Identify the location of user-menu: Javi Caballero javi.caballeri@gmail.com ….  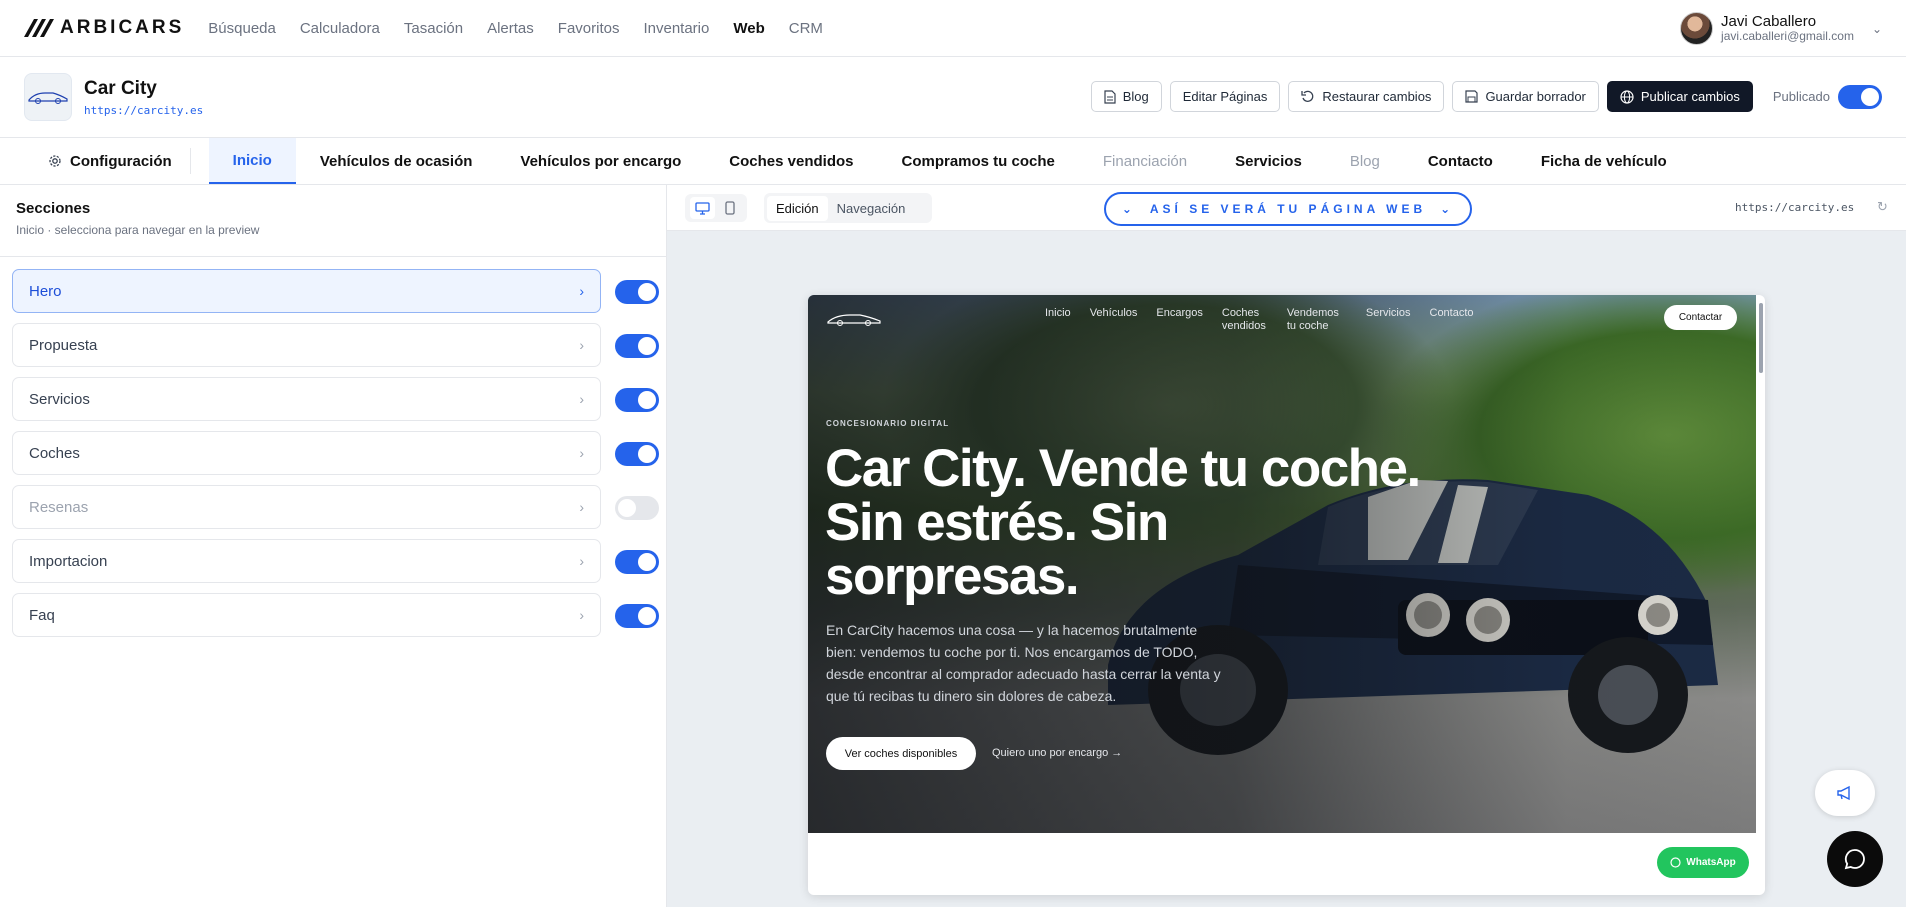
(1781, 28).